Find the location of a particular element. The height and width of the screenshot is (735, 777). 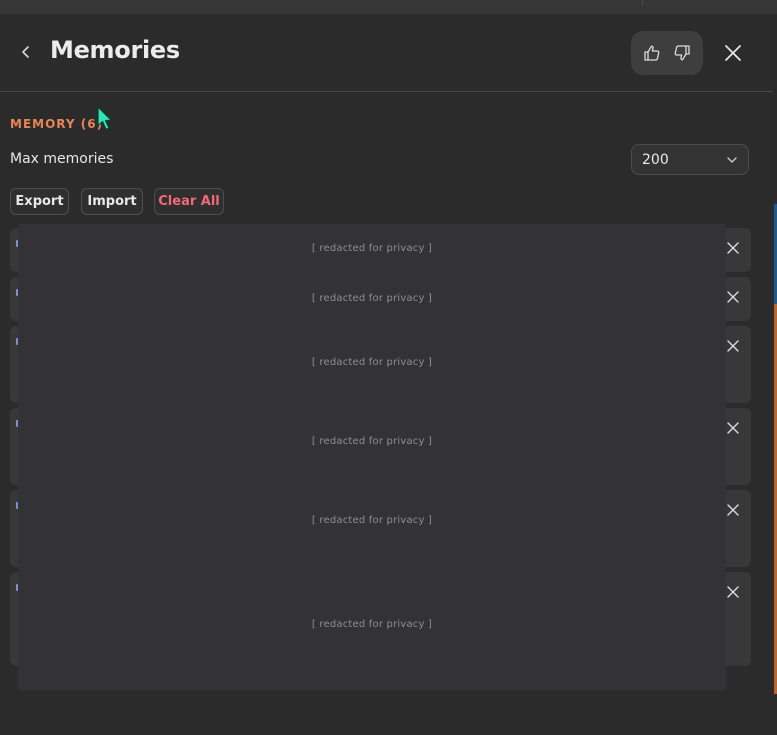

memory-section-label: MEMORY (6) is located at coordinates (57, 124).